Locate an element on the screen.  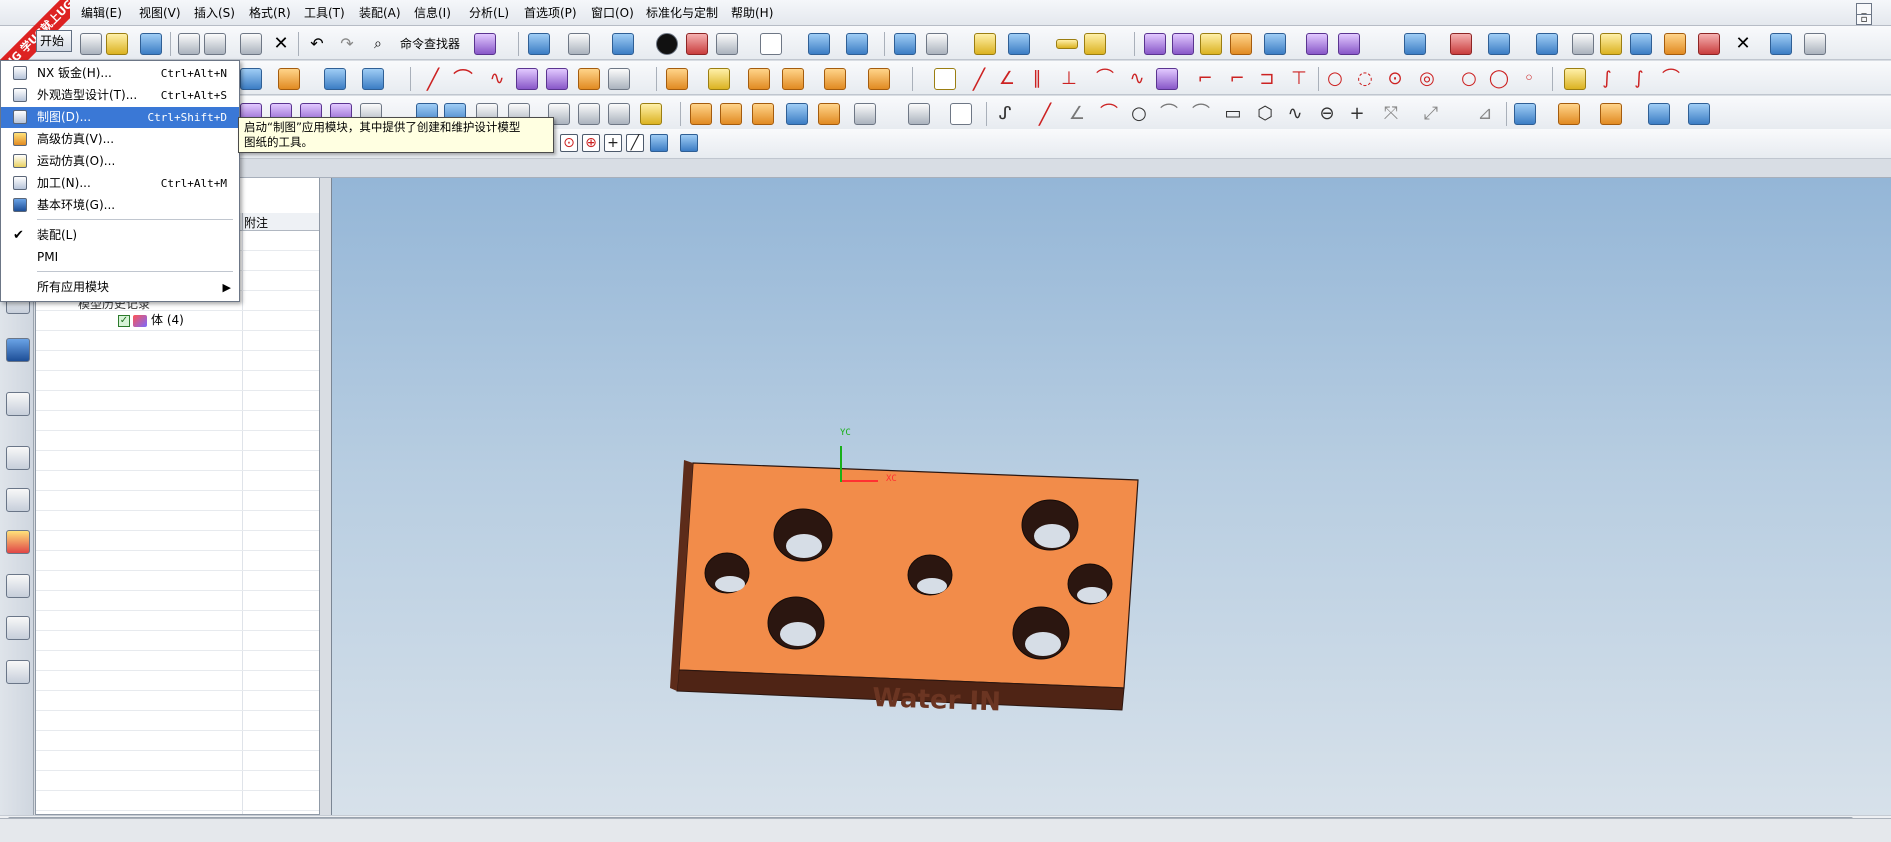
column-header-notes: 附注 is located at coordinates (256, 222).